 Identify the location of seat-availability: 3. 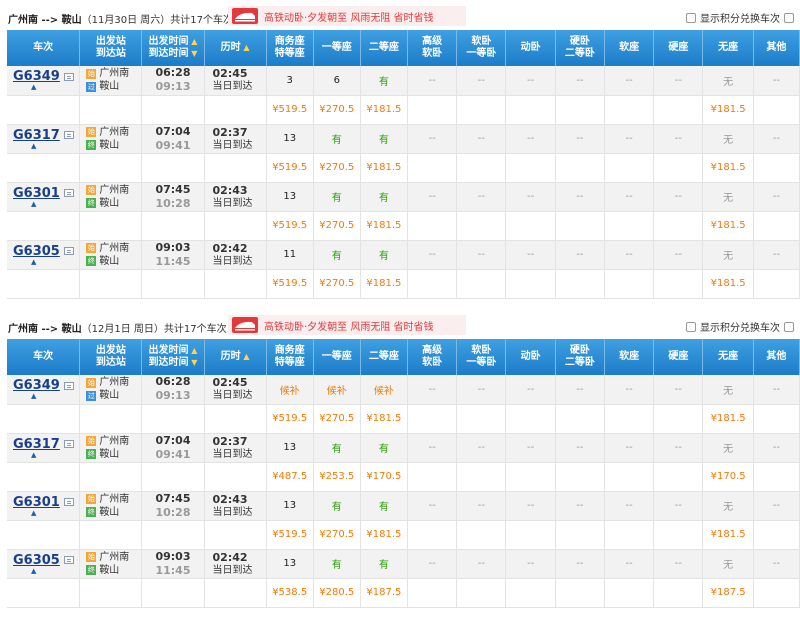
(290, 81).